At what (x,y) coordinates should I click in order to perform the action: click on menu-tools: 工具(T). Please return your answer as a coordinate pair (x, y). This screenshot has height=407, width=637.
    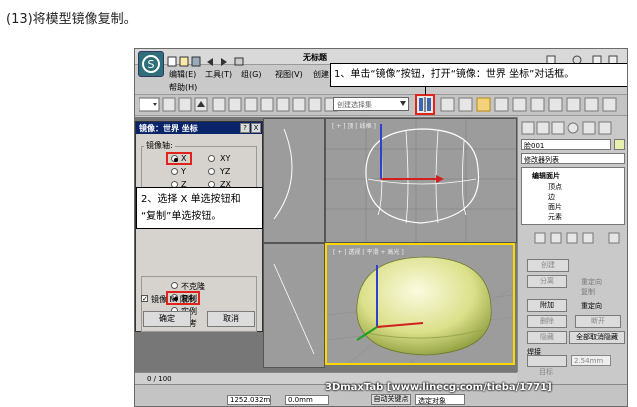
    Looking at the image, I should click on (218, 74).